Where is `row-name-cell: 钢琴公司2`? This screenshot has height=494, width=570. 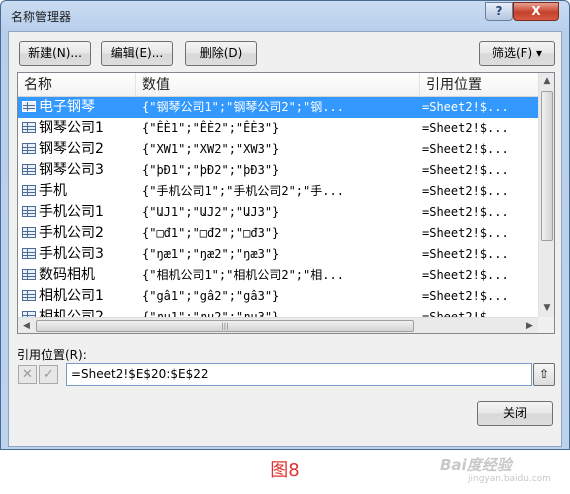 row-name-cell: 钢琴公司2 is located at coordinates (79, 149).